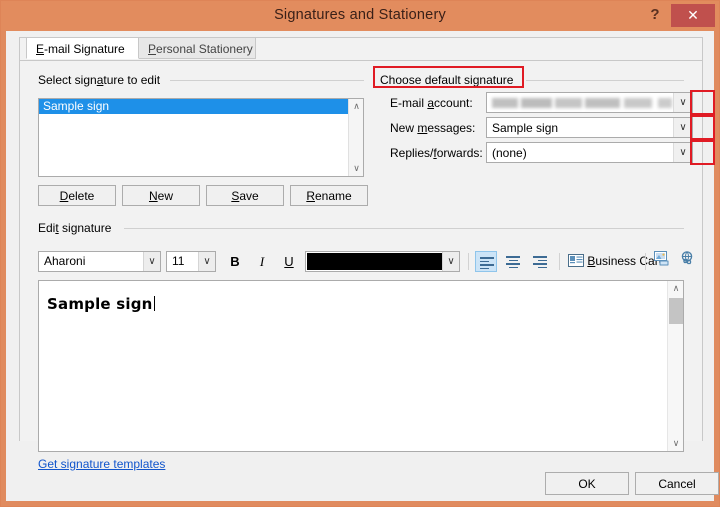  I want to click on tab-email-signature-accel: E, so click(40, 49).